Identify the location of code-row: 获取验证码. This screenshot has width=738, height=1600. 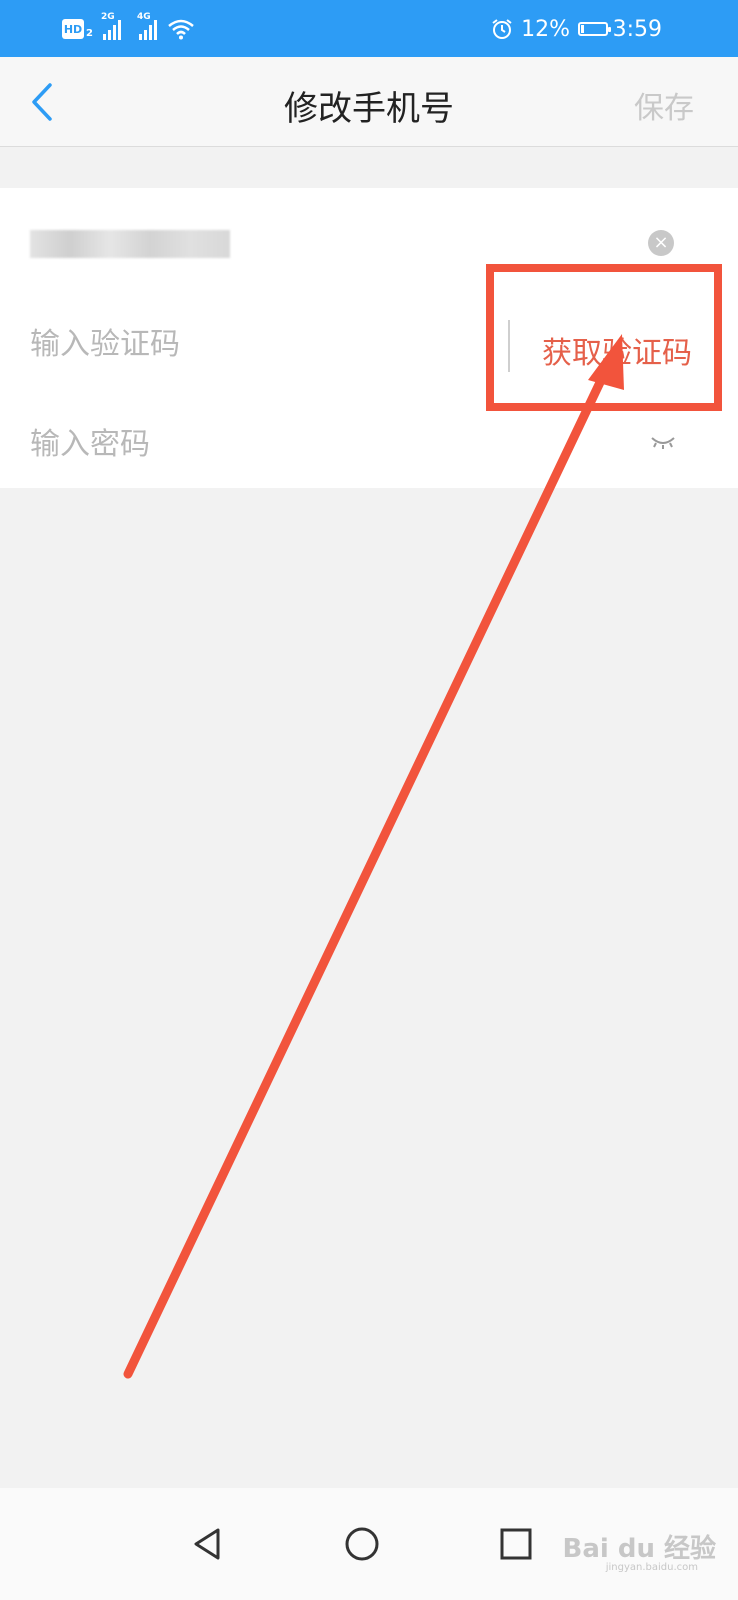
(369, 342).